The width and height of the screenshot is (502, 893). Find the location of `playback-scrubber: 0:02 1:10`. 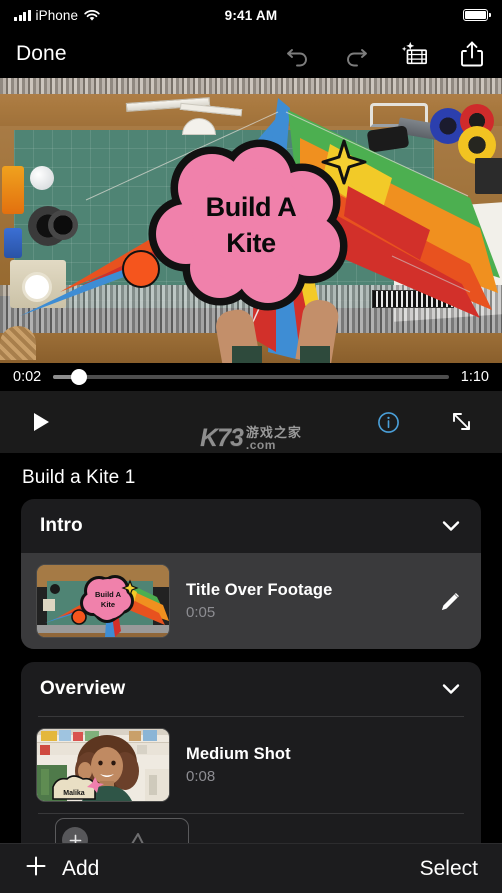

playback-scrubber: 0:02 1:10 is located at coordinates (251, 377).